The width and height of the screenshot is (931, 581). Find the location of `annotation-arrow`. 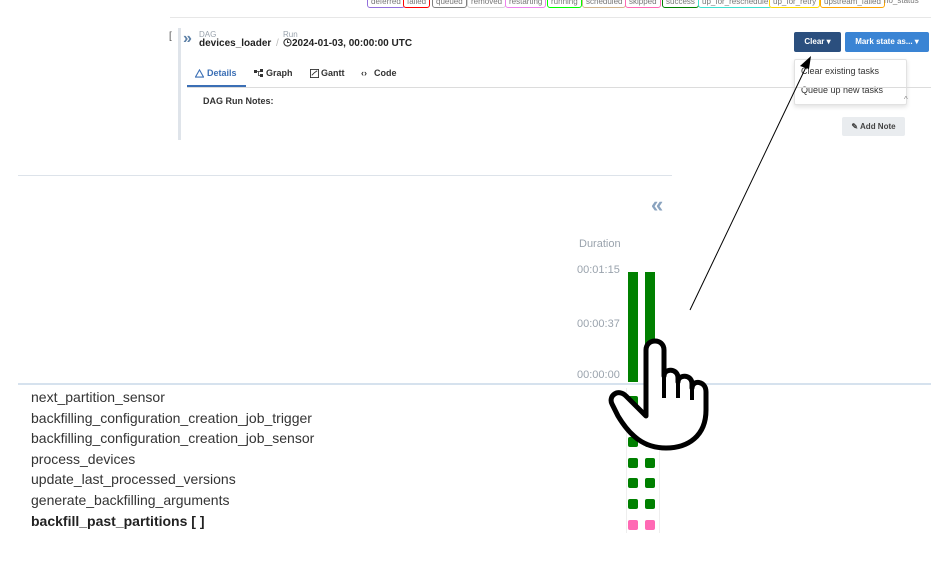

annotation-arrow is located at coordinates (750, 183).